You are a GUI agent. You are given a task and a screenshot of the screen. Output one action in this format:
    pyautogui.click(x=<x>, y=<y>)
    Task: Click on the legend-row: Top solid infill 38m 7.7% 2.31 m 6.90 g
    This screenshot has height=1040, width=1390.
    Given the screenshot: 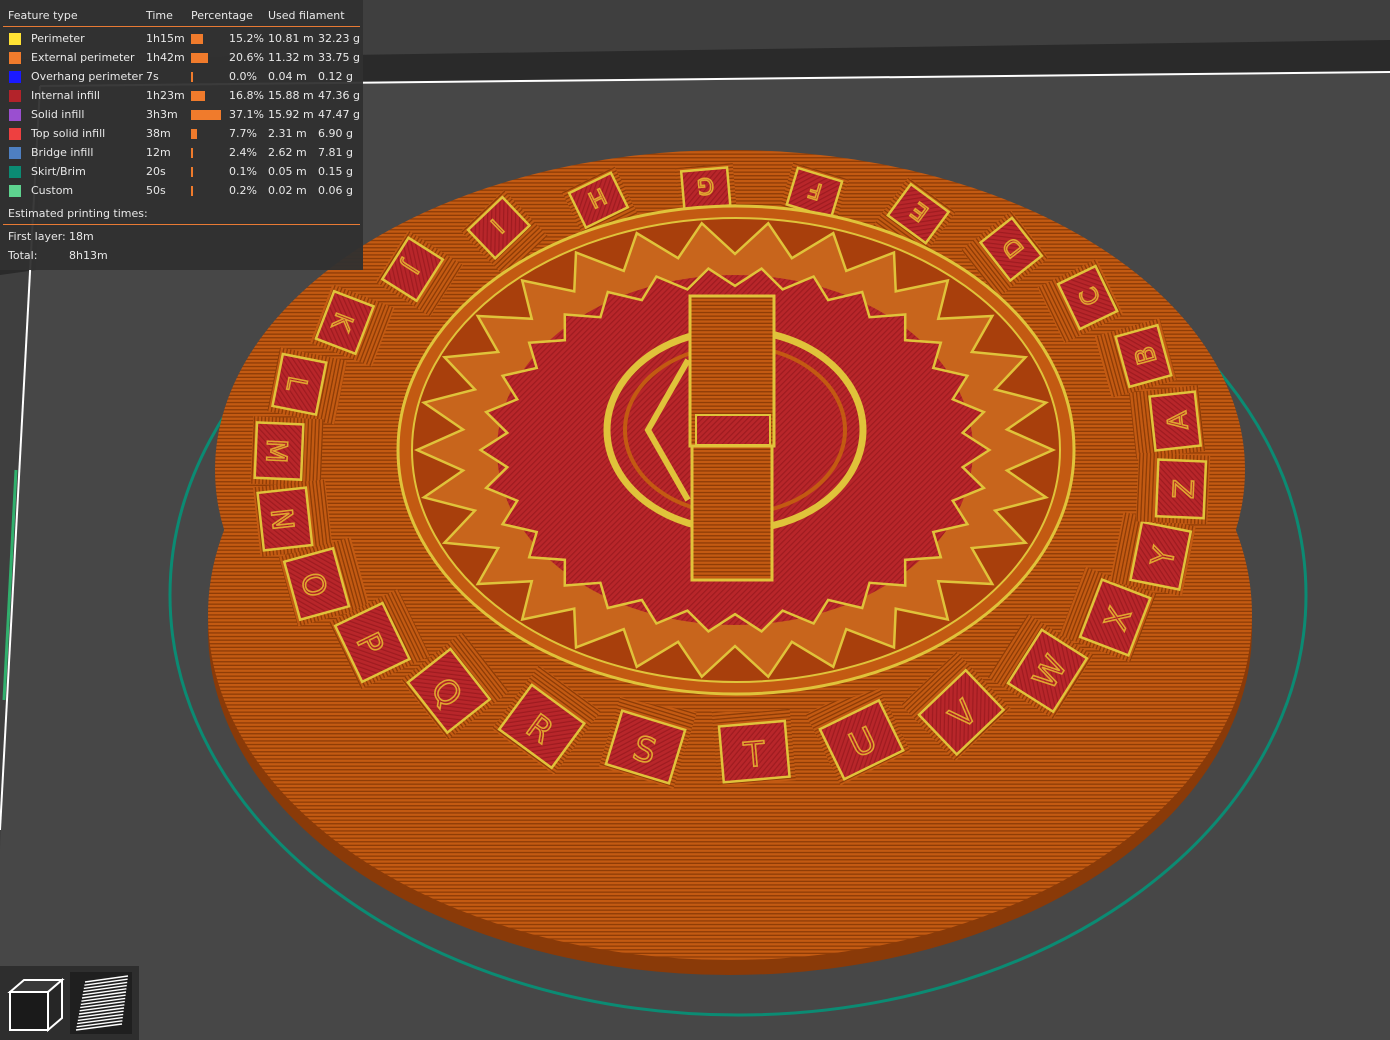 What is the action you would take?
    pyautogui.click(x=181, y=133)
    